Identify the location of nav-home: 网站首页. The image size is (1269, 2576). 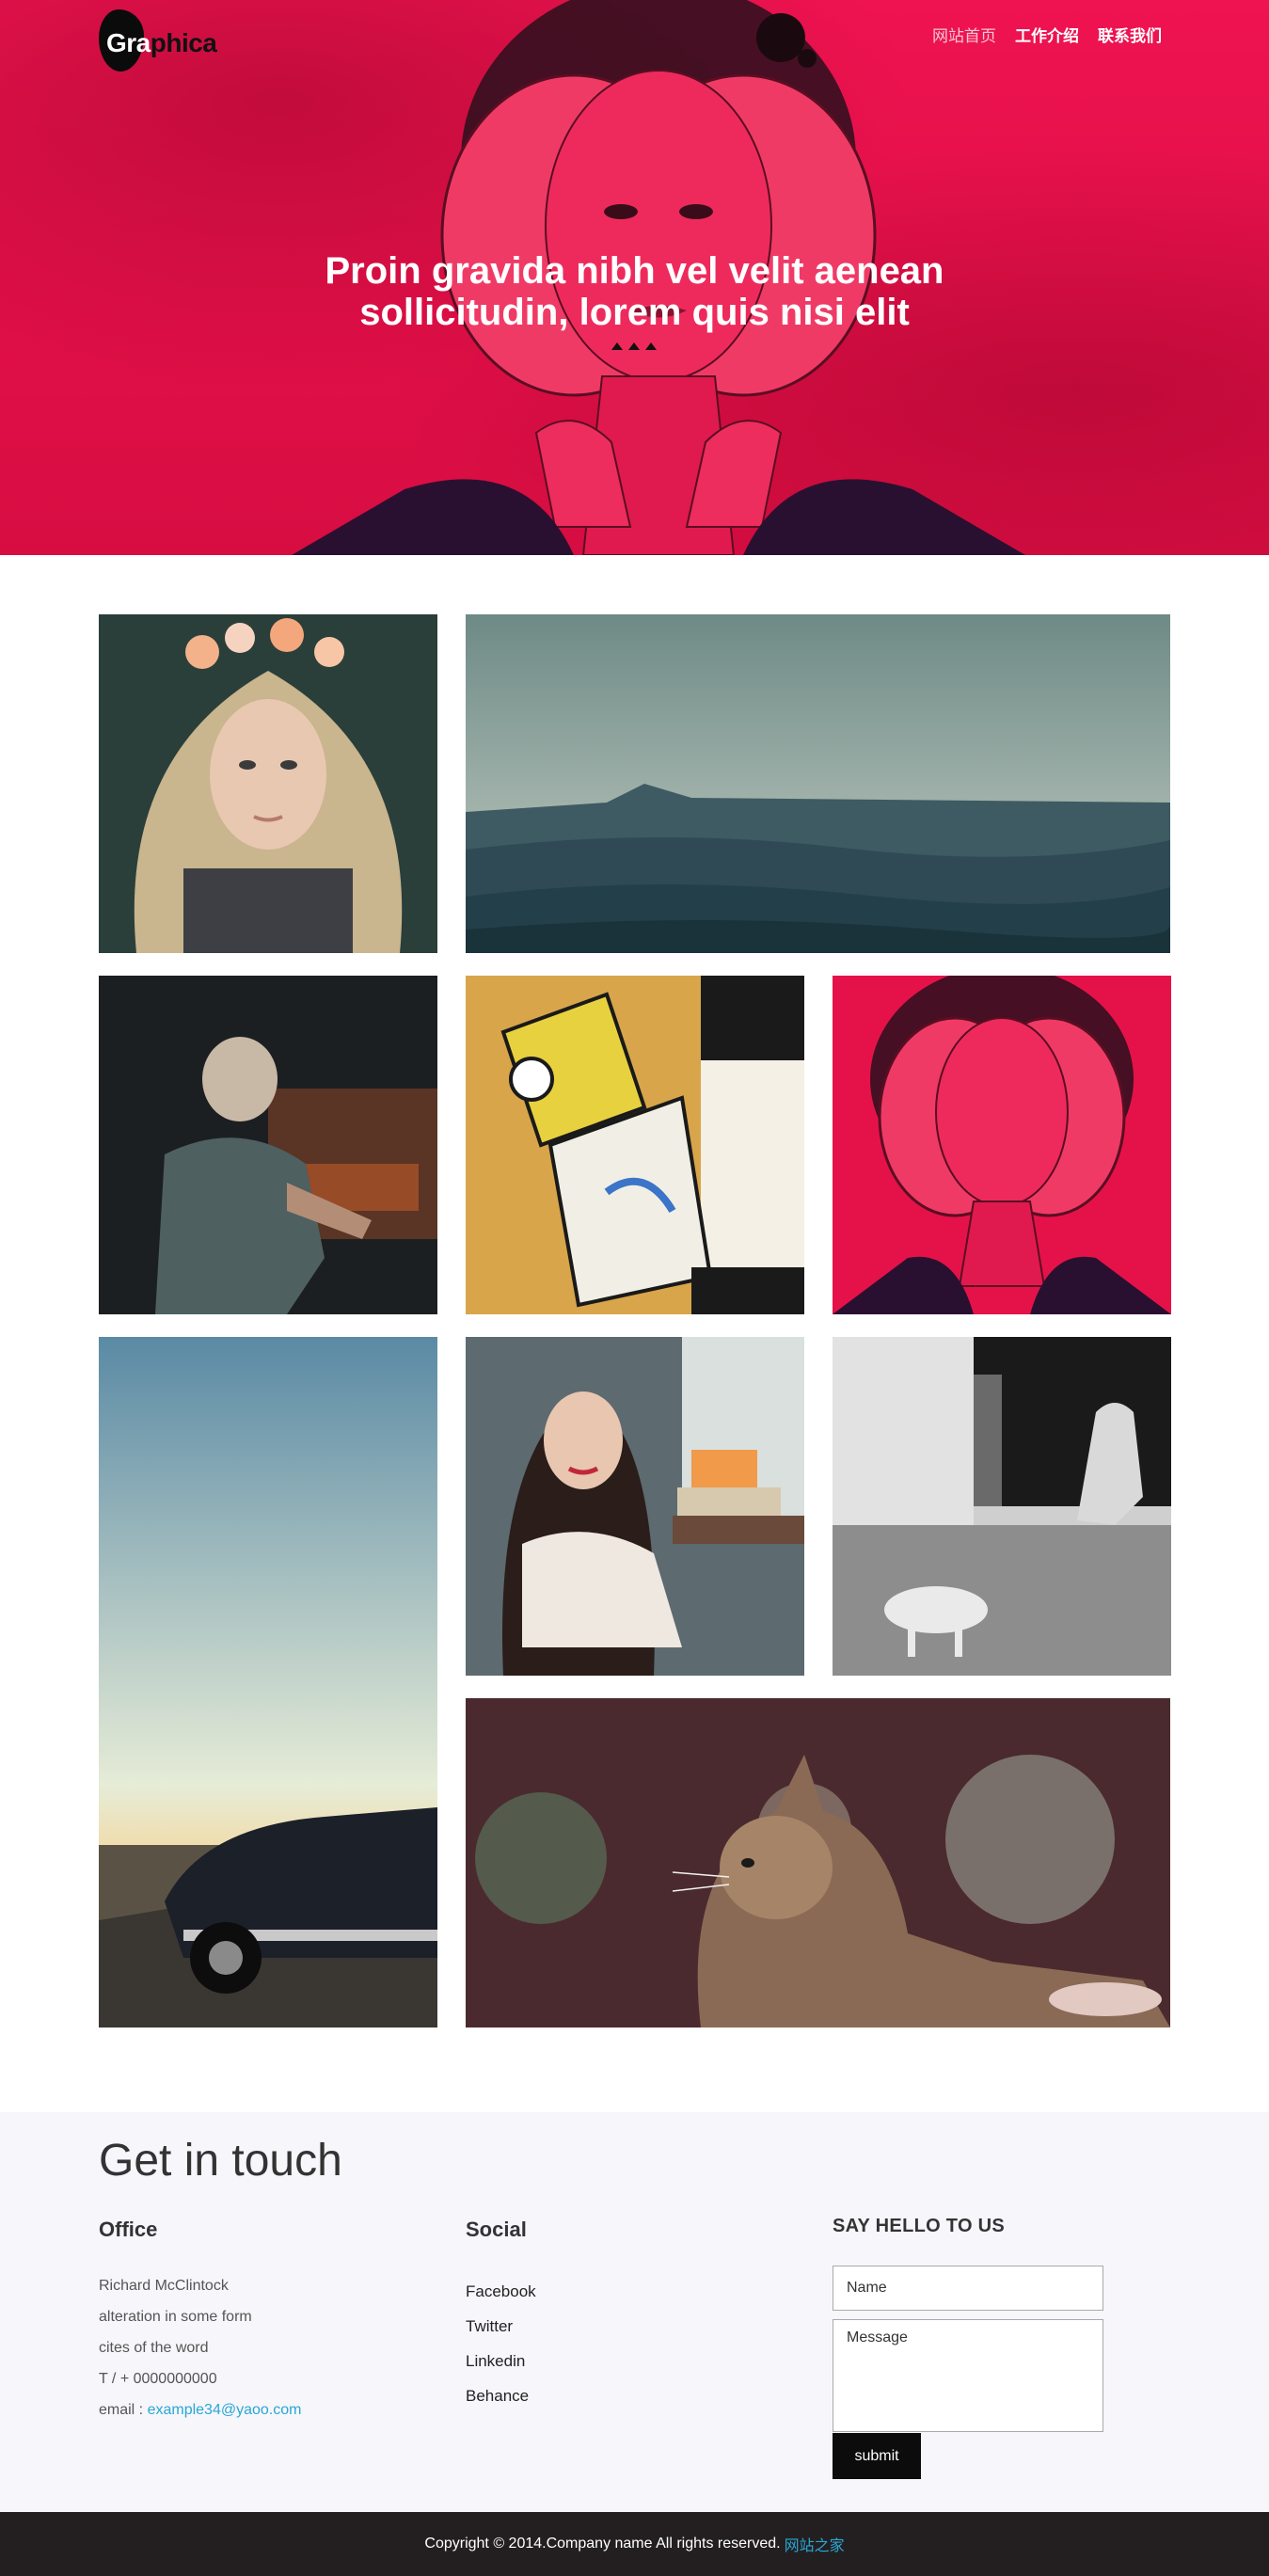
(964, 34).